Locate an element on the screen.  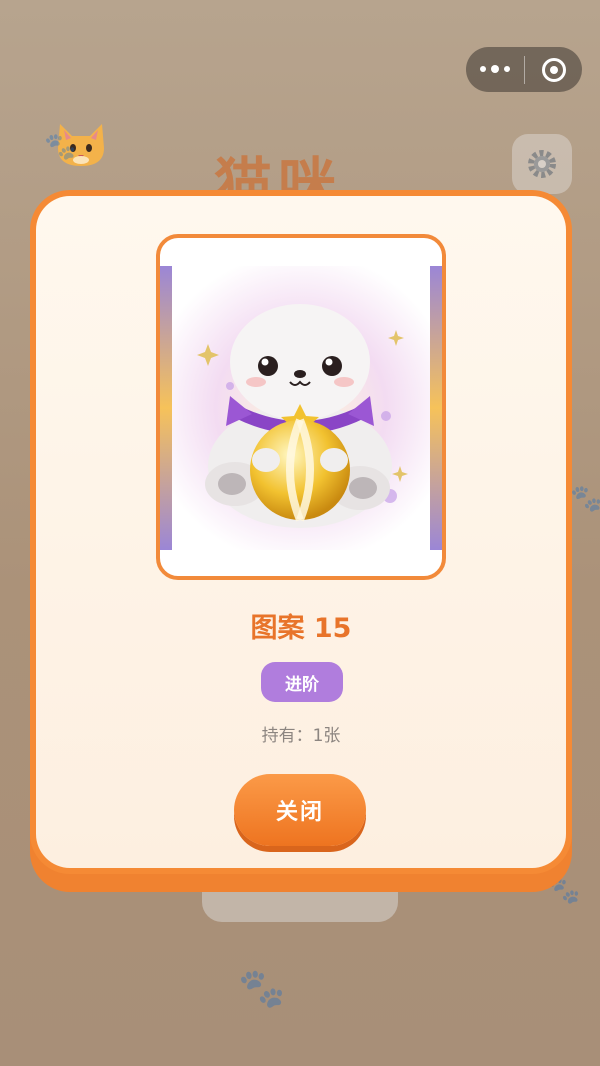
settings-button is located at coordinates (542, 164).